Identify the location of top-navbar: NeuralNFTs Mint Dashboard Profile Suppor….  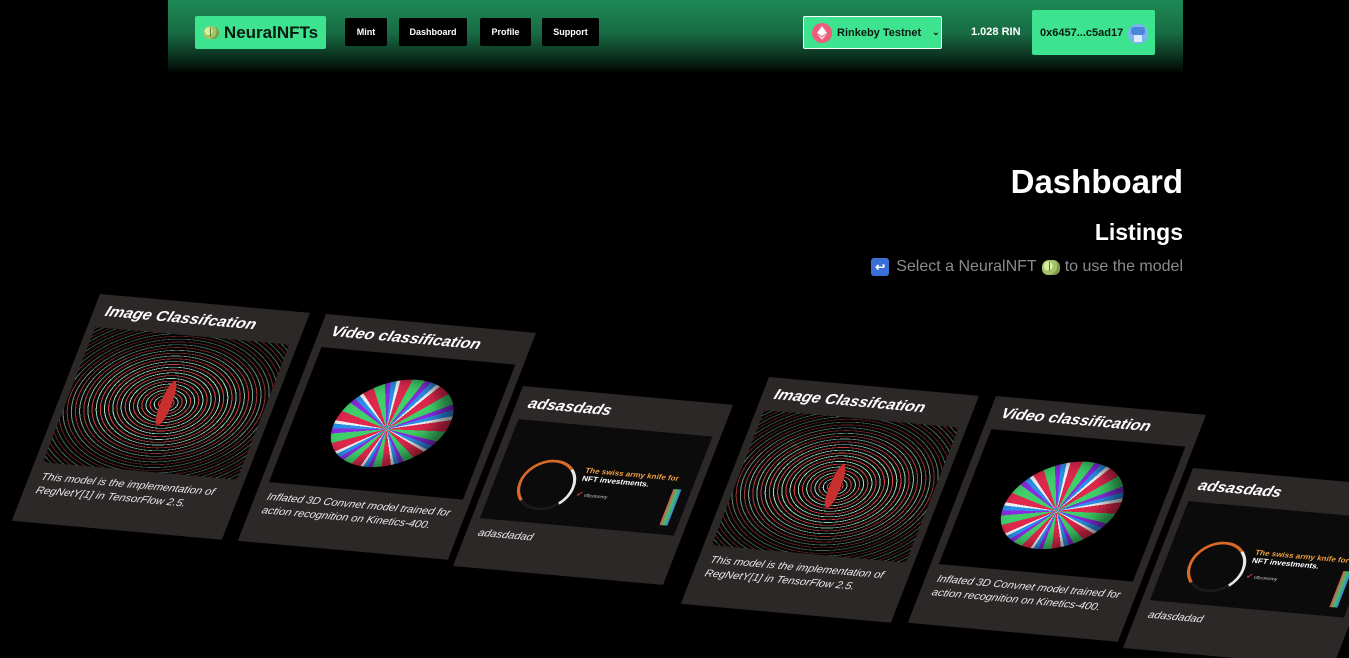
(675, 37).